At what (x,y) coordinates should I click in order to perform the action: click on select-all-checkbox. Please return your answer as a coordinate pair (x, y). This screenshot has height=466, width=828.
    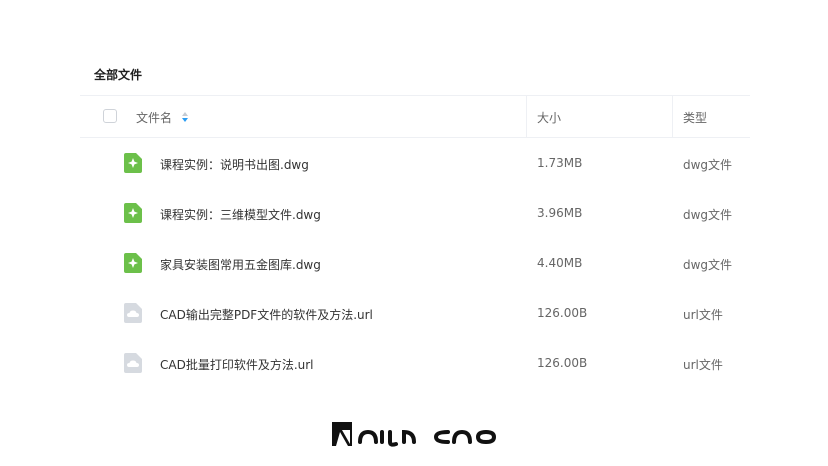
    Looking at the image, I should click on (110, 116).